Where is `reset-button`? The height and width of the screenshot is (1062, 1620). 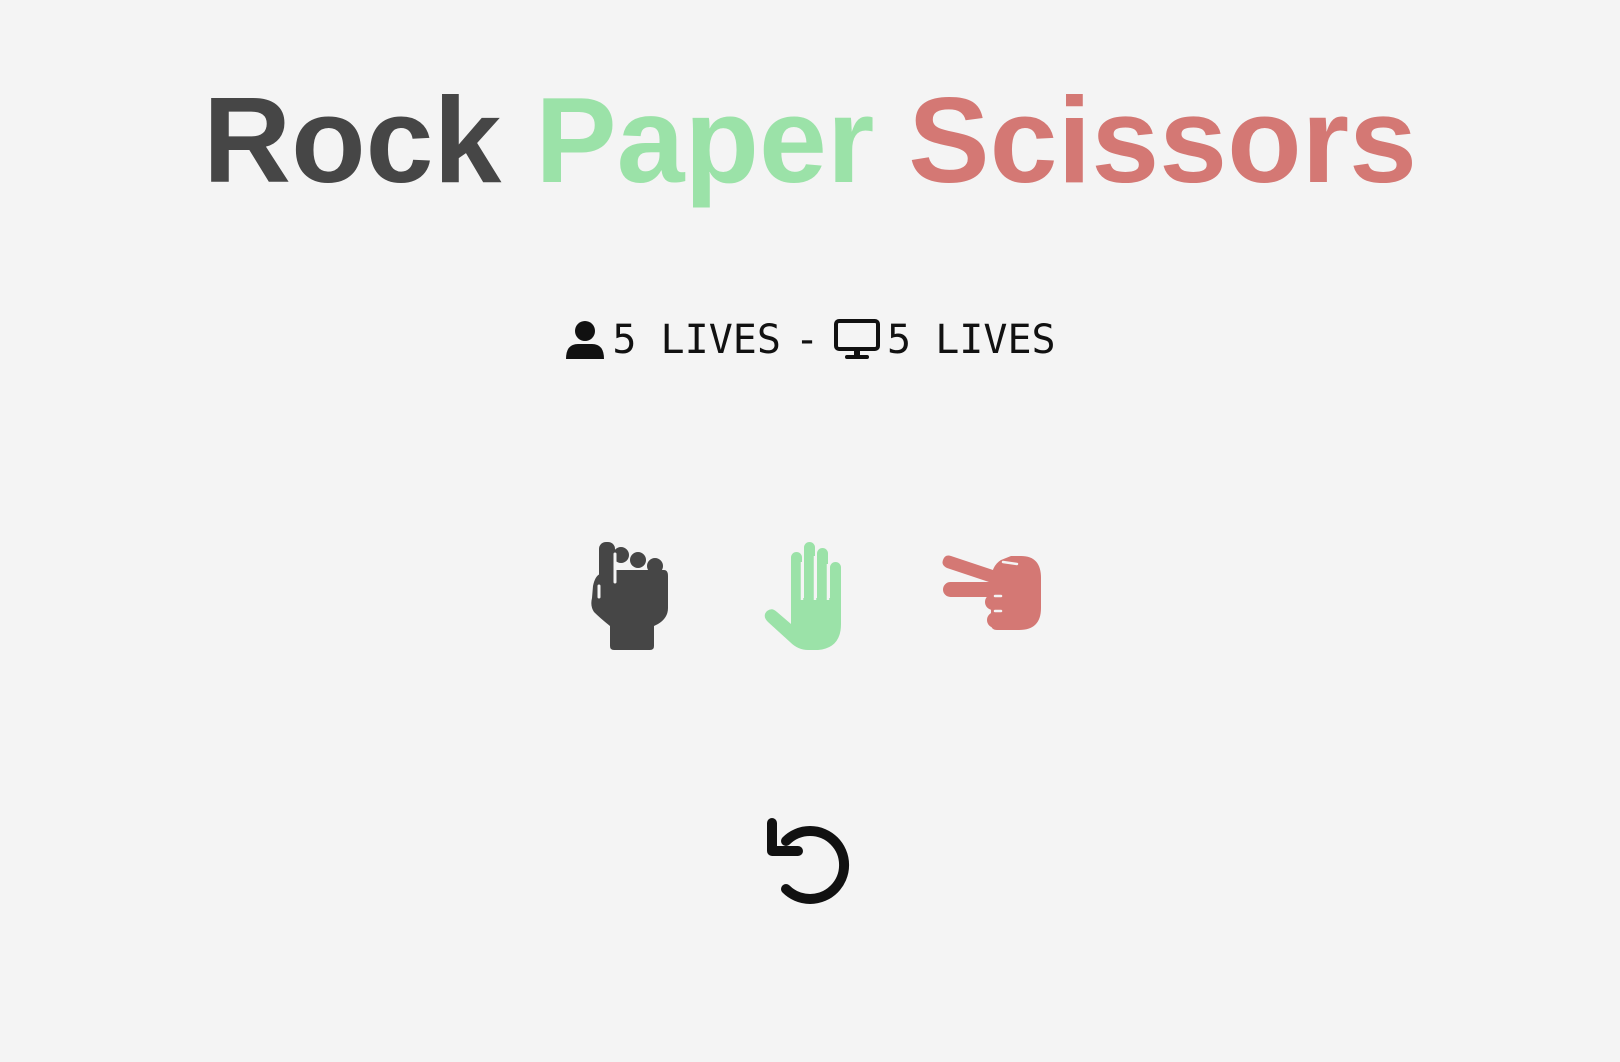
reset-button is located at coordinates (810, 865).